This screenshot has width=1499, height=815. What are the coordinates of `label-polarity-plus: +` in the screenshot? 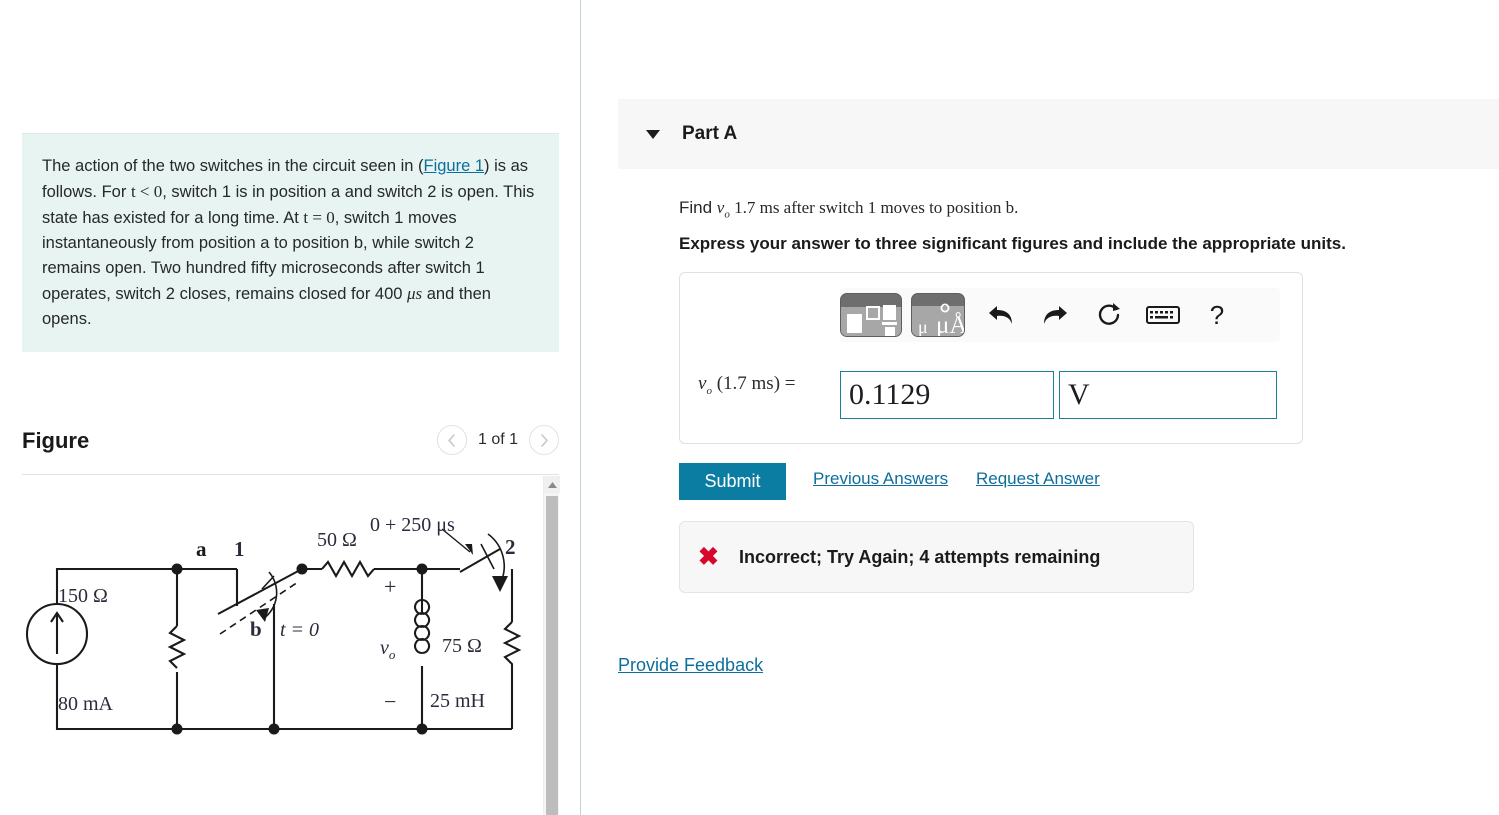 It's located at (390, 586).